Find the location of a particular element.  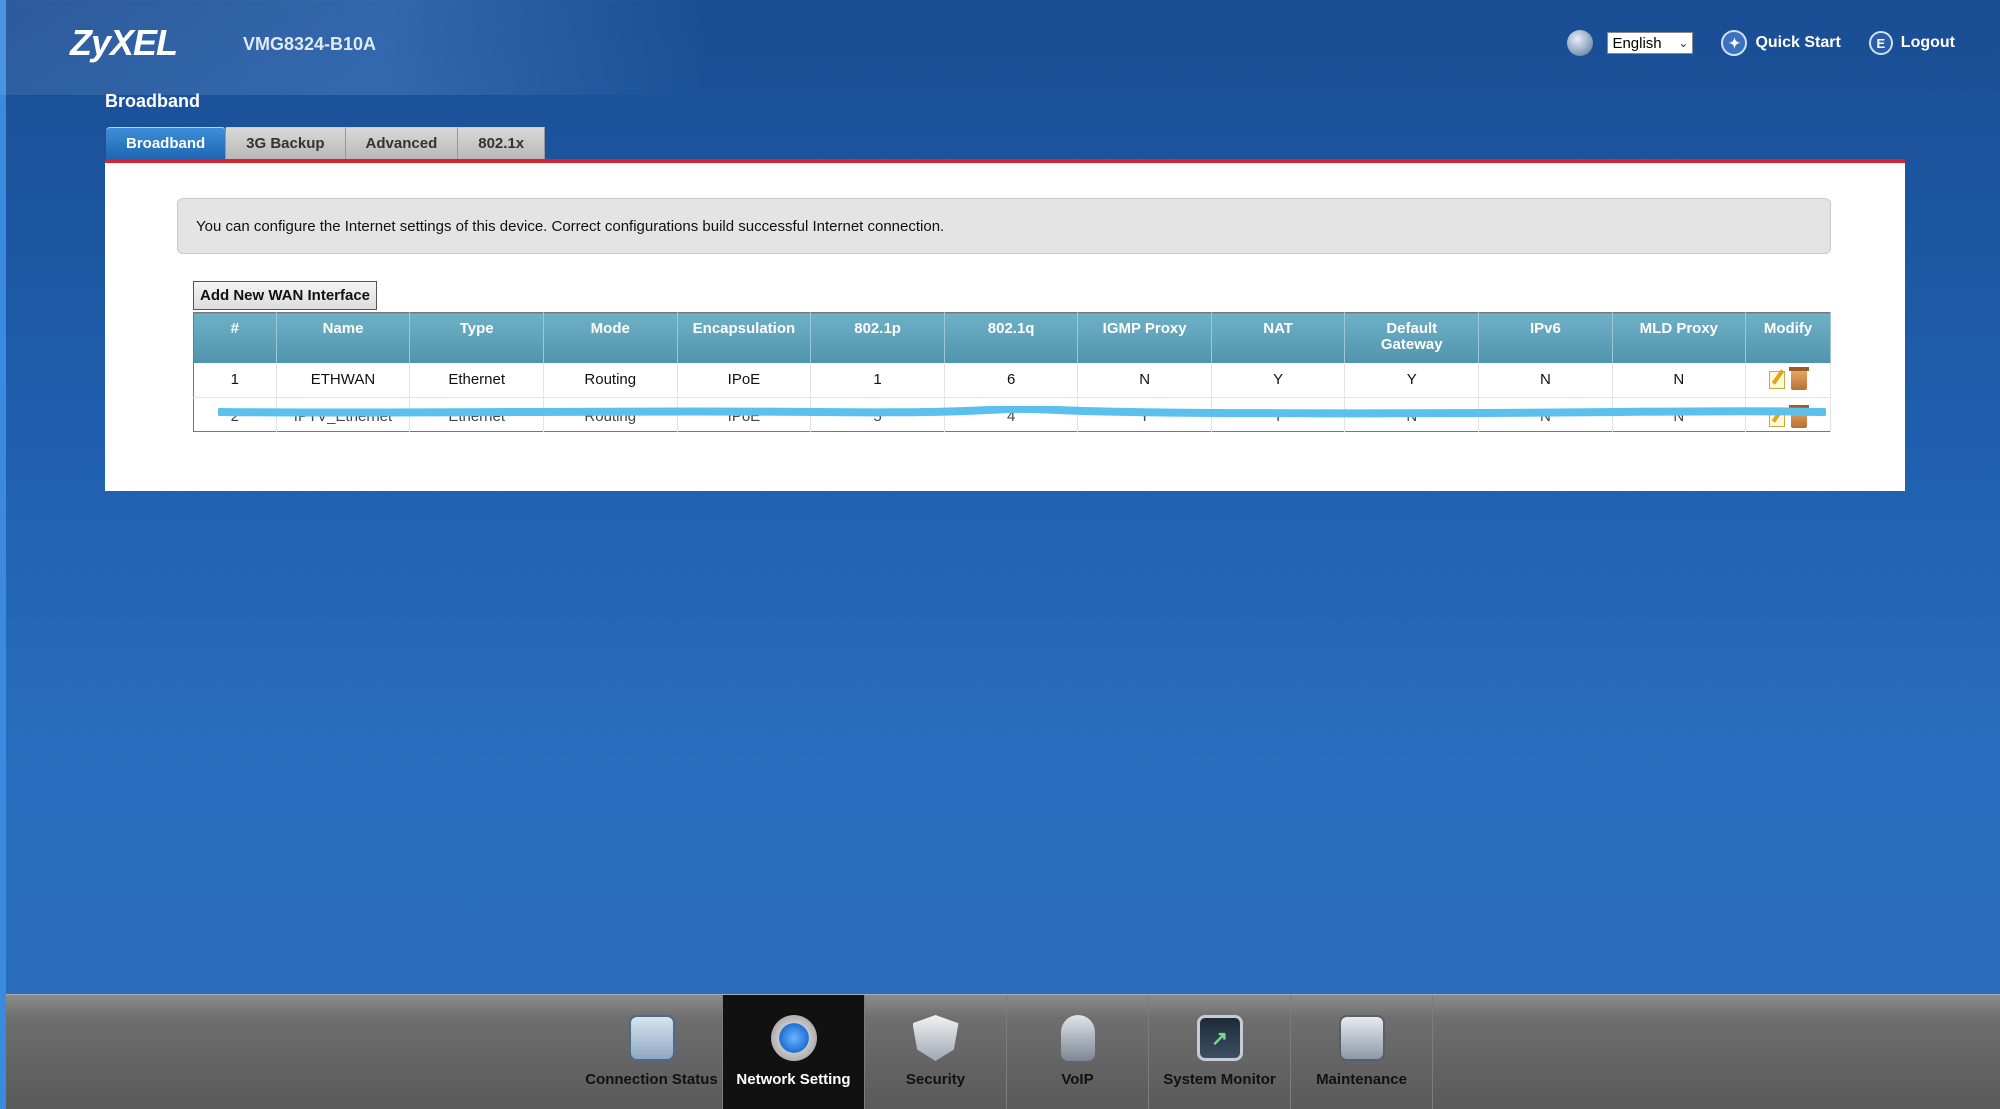

cell-igmp-proxy: N is located at coordinates (1144, 380).